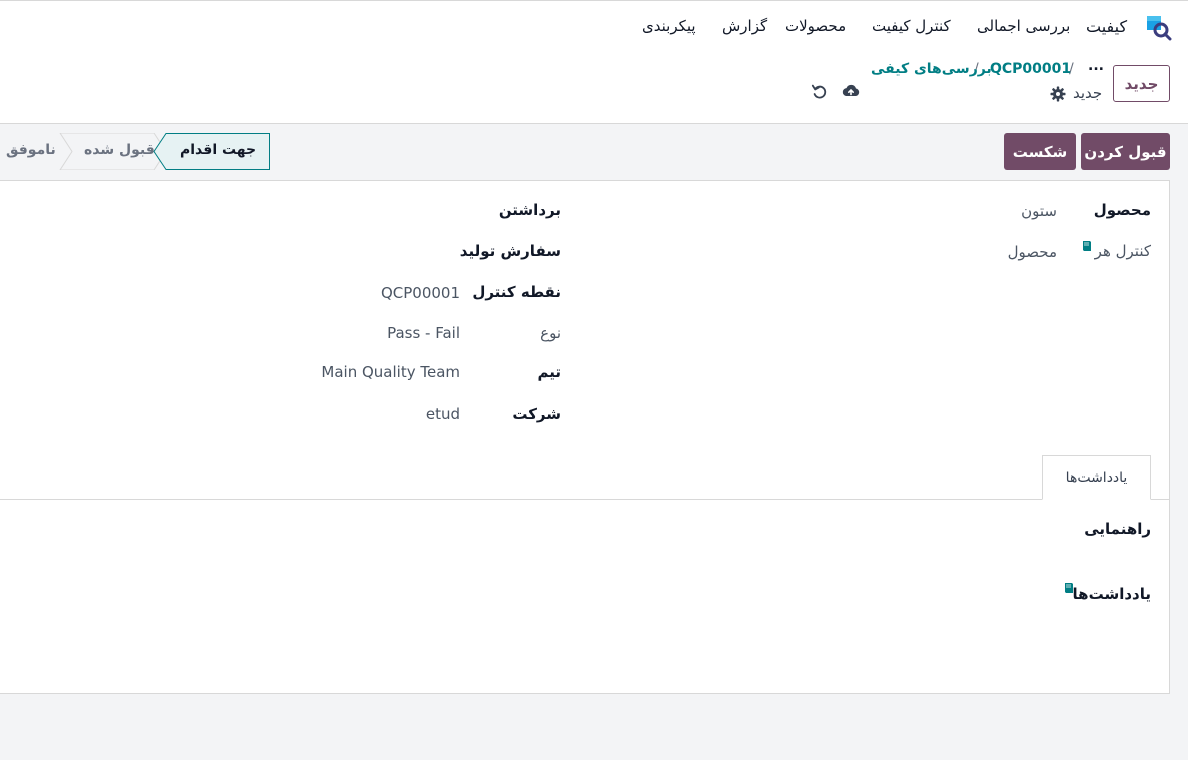 The height and width of the screenshot is (760, 1188). Describe the element at coordinates (1088, 93) in the screenshot. I see `record-title: جدید` at that location.